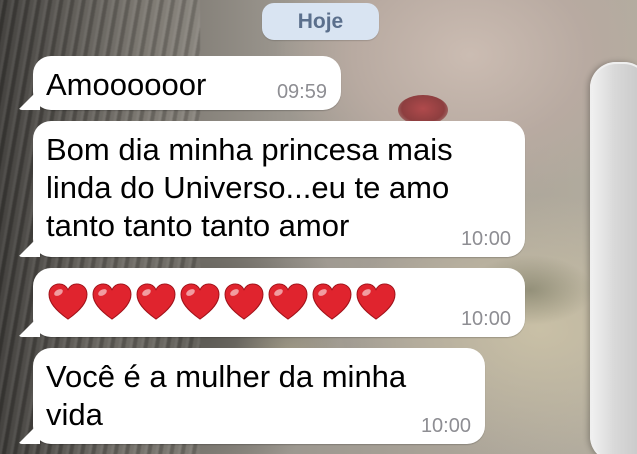  What do you see at coordinates (226, 395) in the screenshot?
I see `message-text: Você é a mulher da minha vida` at bounding box center [226, 395].